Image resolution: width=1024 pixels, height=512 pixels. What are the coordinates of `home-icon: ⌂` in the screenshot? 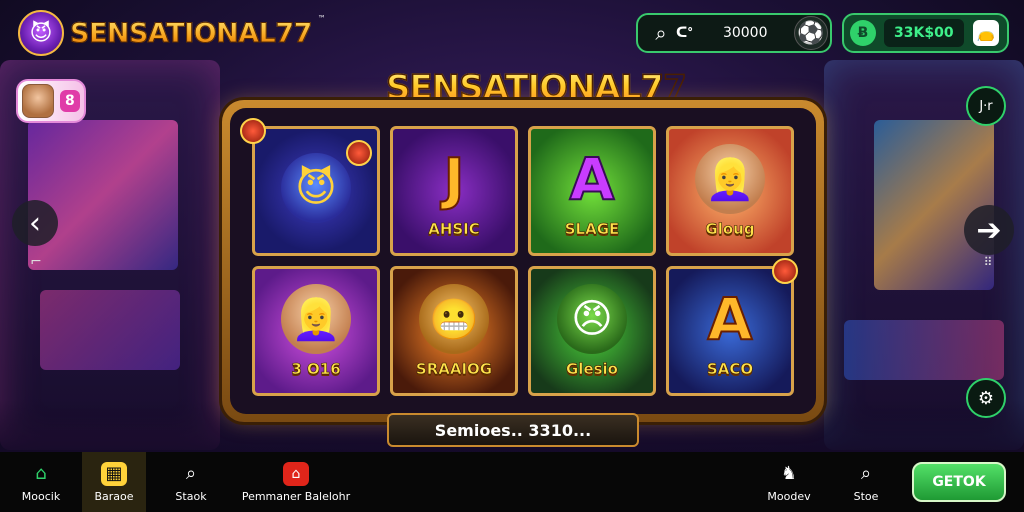 It's located at (41, 473).